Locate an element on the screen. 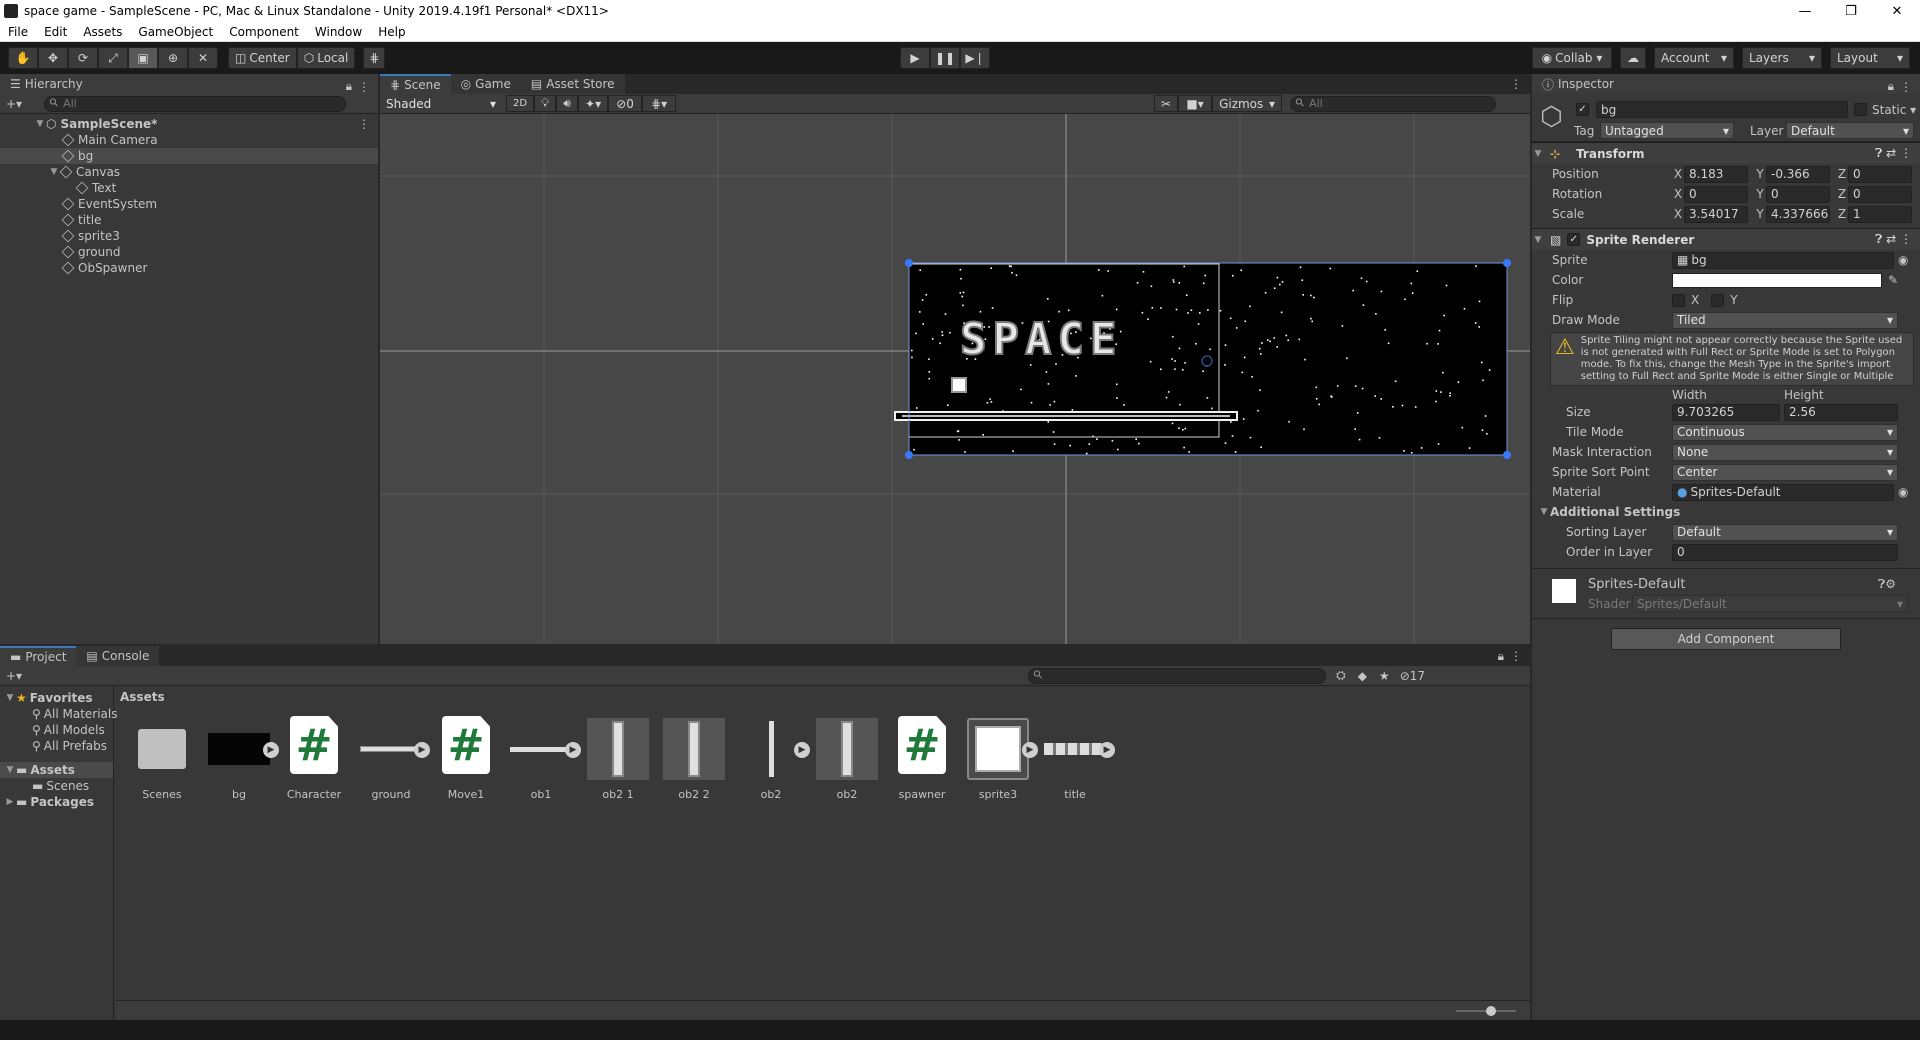  tab-asset-store: ▤ Asset Store is located at coordinates (572, 84).